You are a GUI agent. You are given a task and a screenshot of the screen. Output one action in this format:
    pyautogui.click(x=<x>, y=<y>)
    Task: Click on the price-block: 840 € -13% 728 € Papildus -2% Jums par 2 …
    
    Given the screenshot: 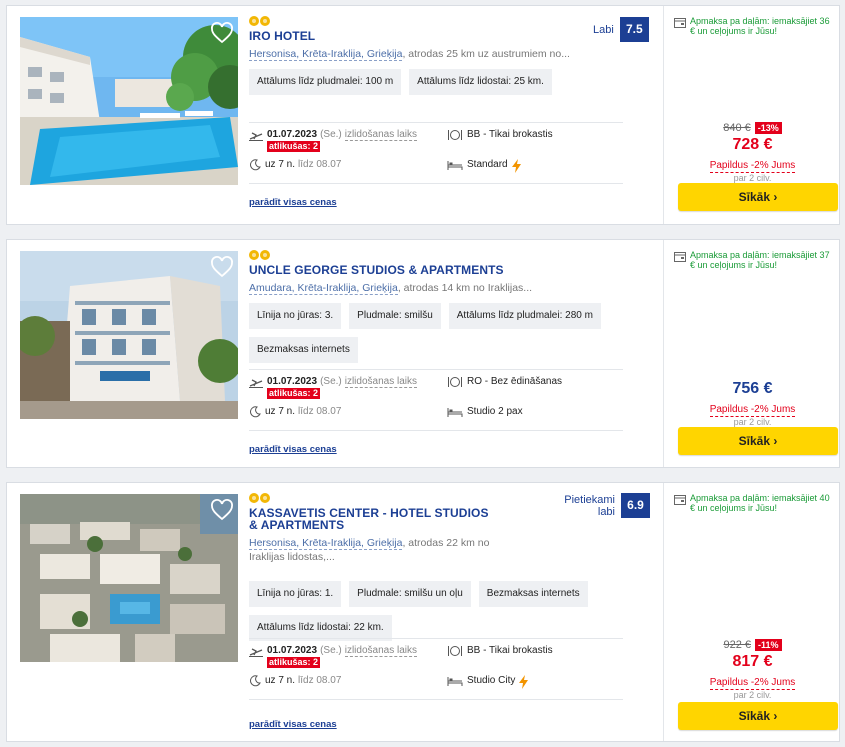 What is the action you would take?
    pyautogui.click(x=752, y=152)
    